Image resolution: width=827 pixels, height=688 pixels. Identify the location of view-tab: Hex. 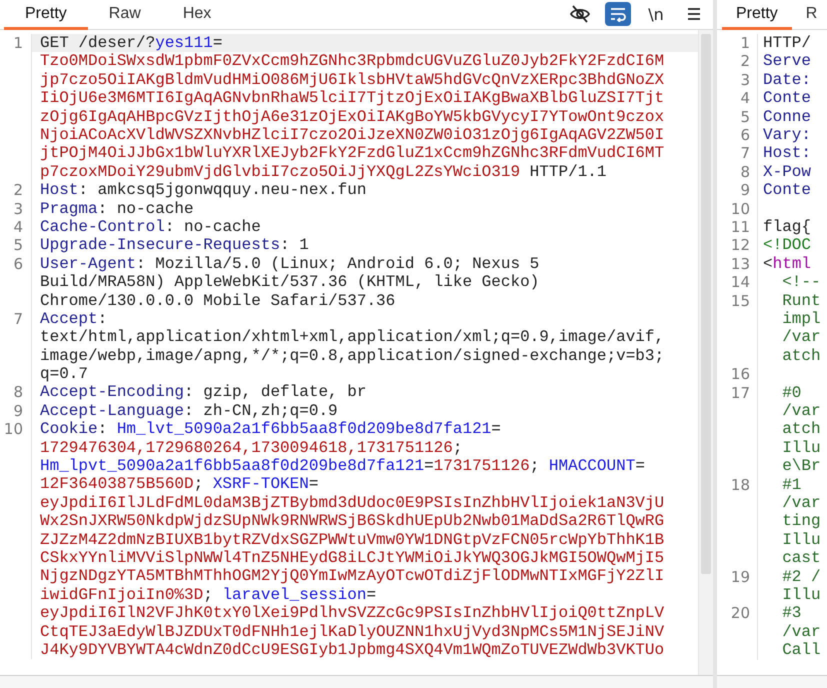
(197, 15).